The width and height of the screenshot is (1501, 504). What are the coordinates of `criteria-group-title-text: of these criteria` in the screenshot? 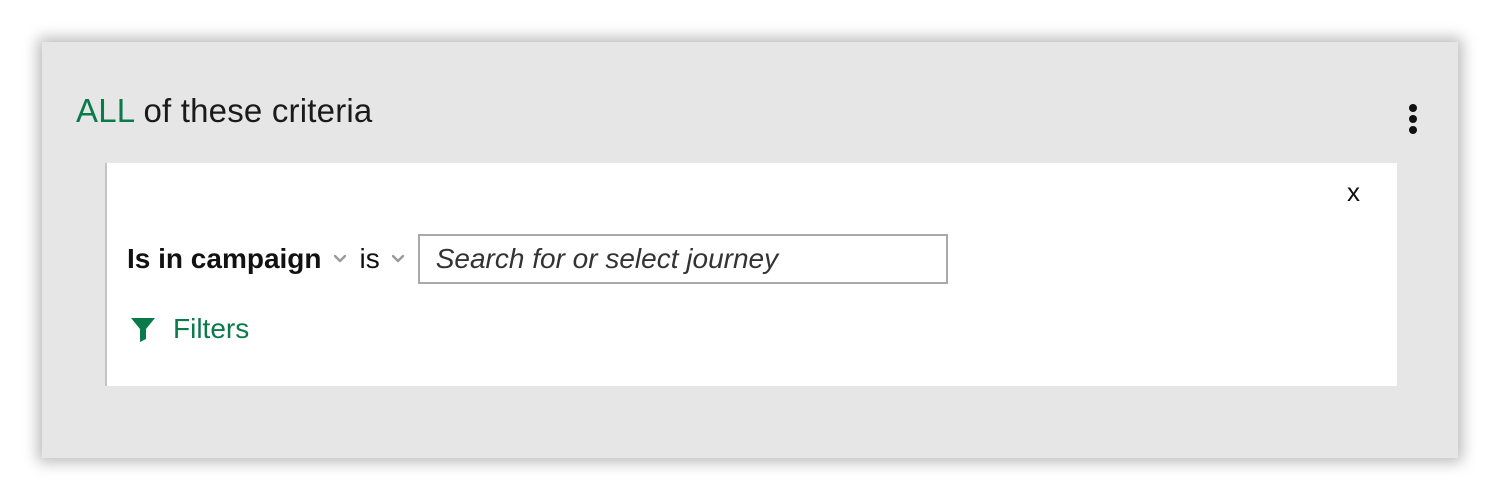 It's located at (253, 110).